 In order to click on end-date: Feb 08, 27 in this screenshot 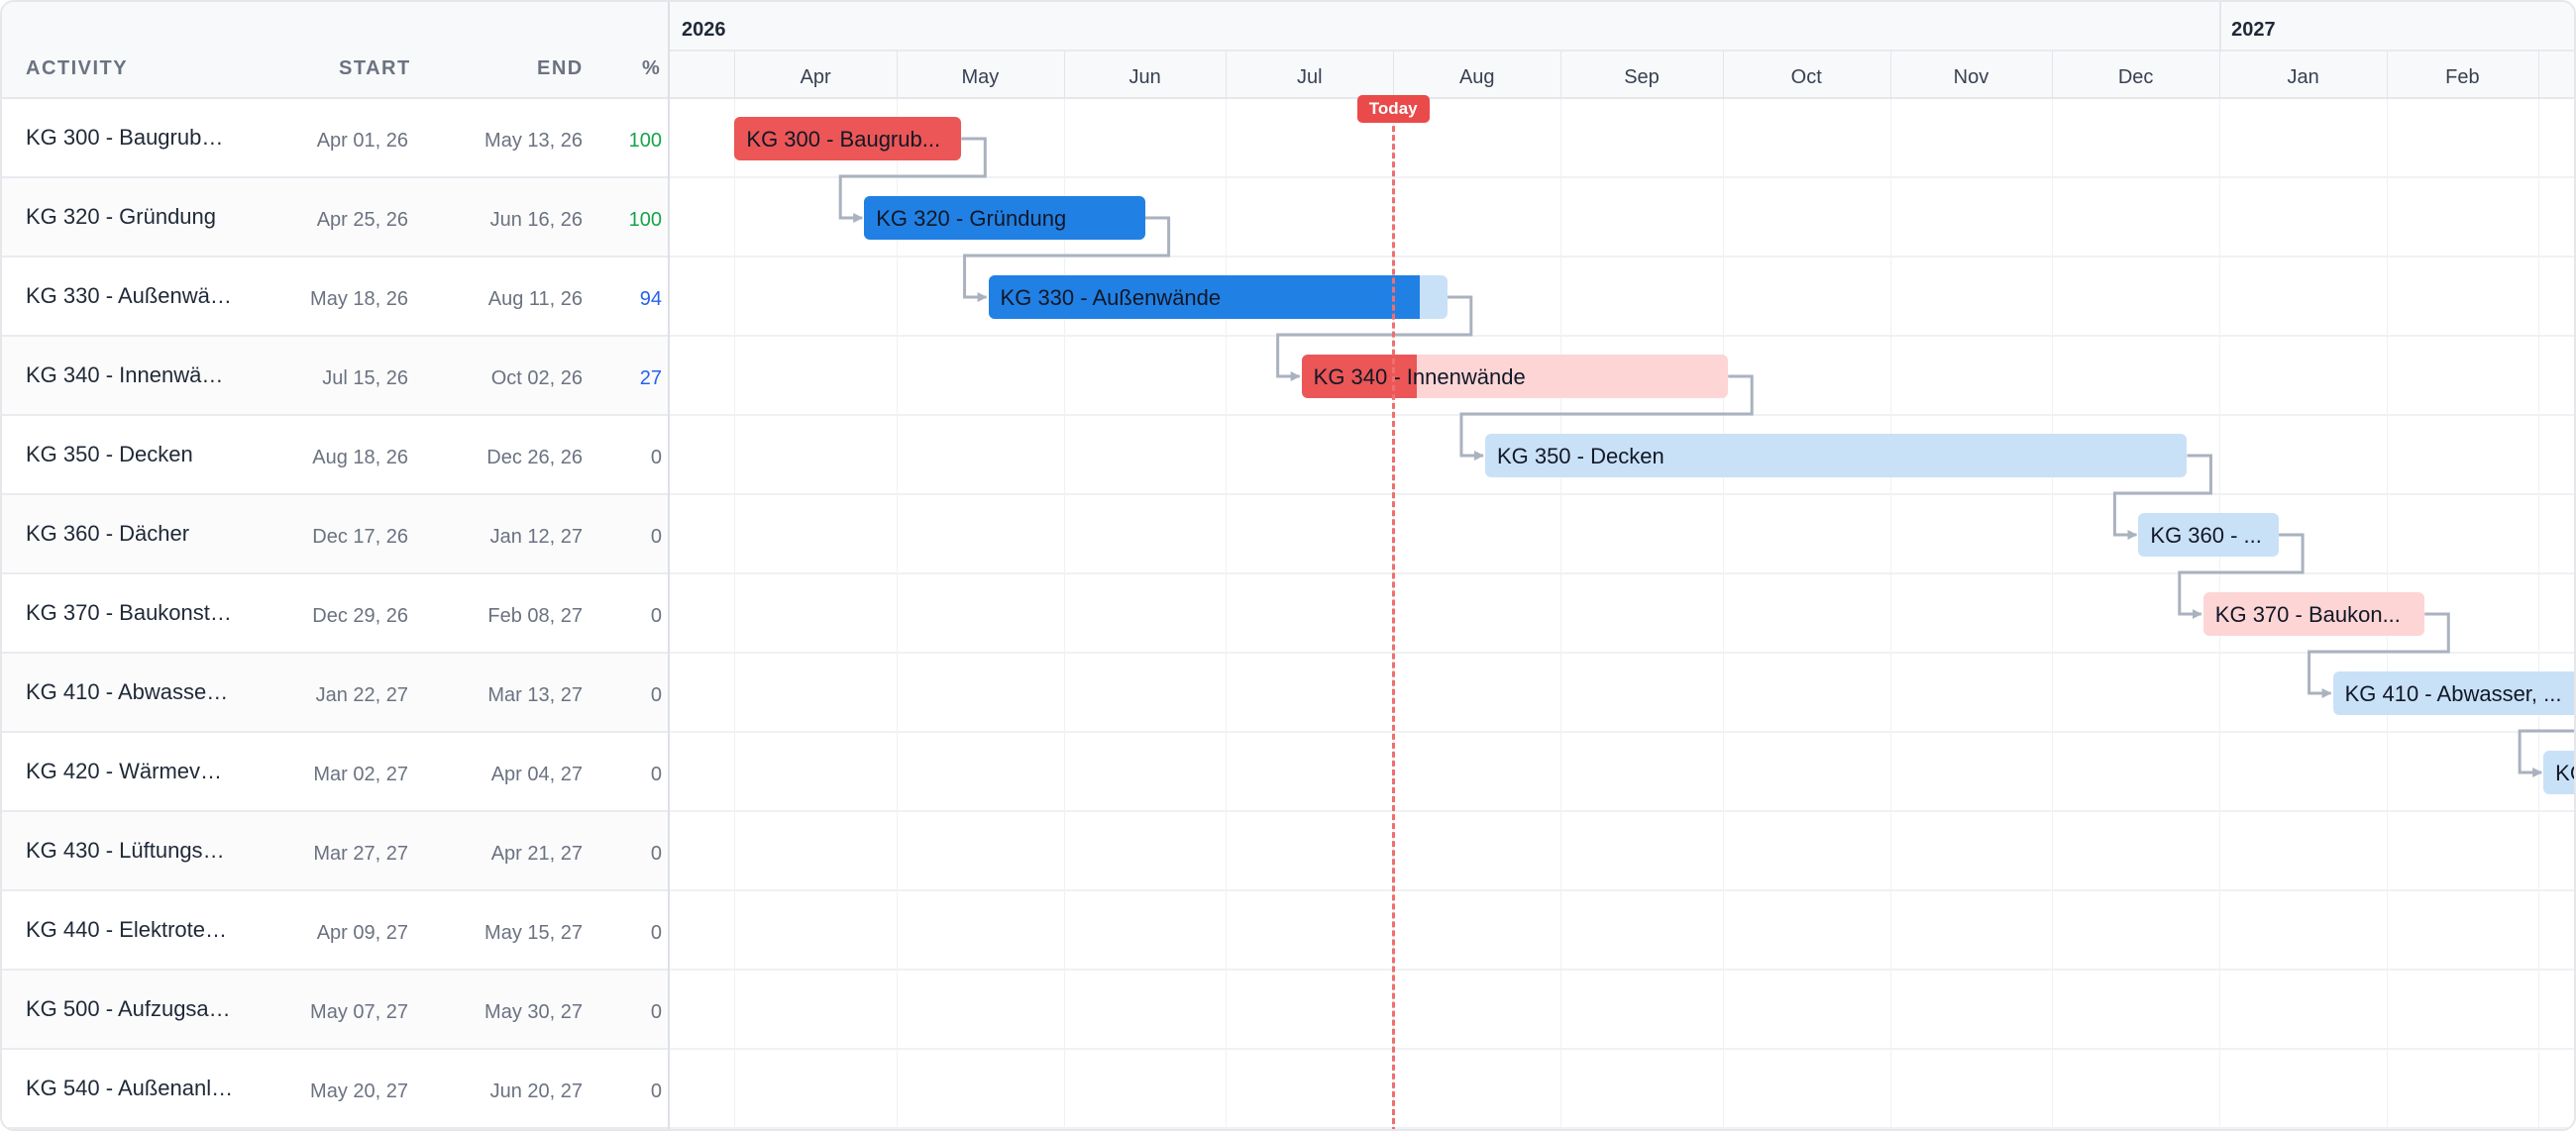, I will do `click(535, 616)`.